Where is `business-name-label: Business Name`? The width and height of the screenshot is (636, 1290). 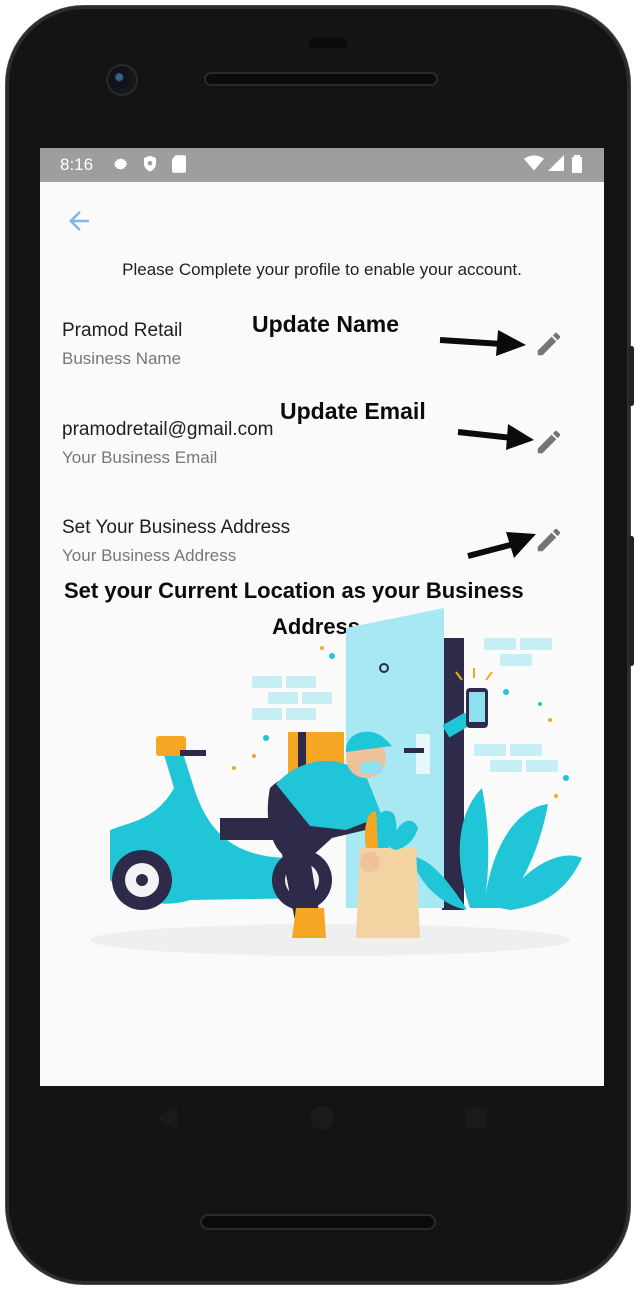 business-name-label: Business Name is located at coordinates (122, 358).